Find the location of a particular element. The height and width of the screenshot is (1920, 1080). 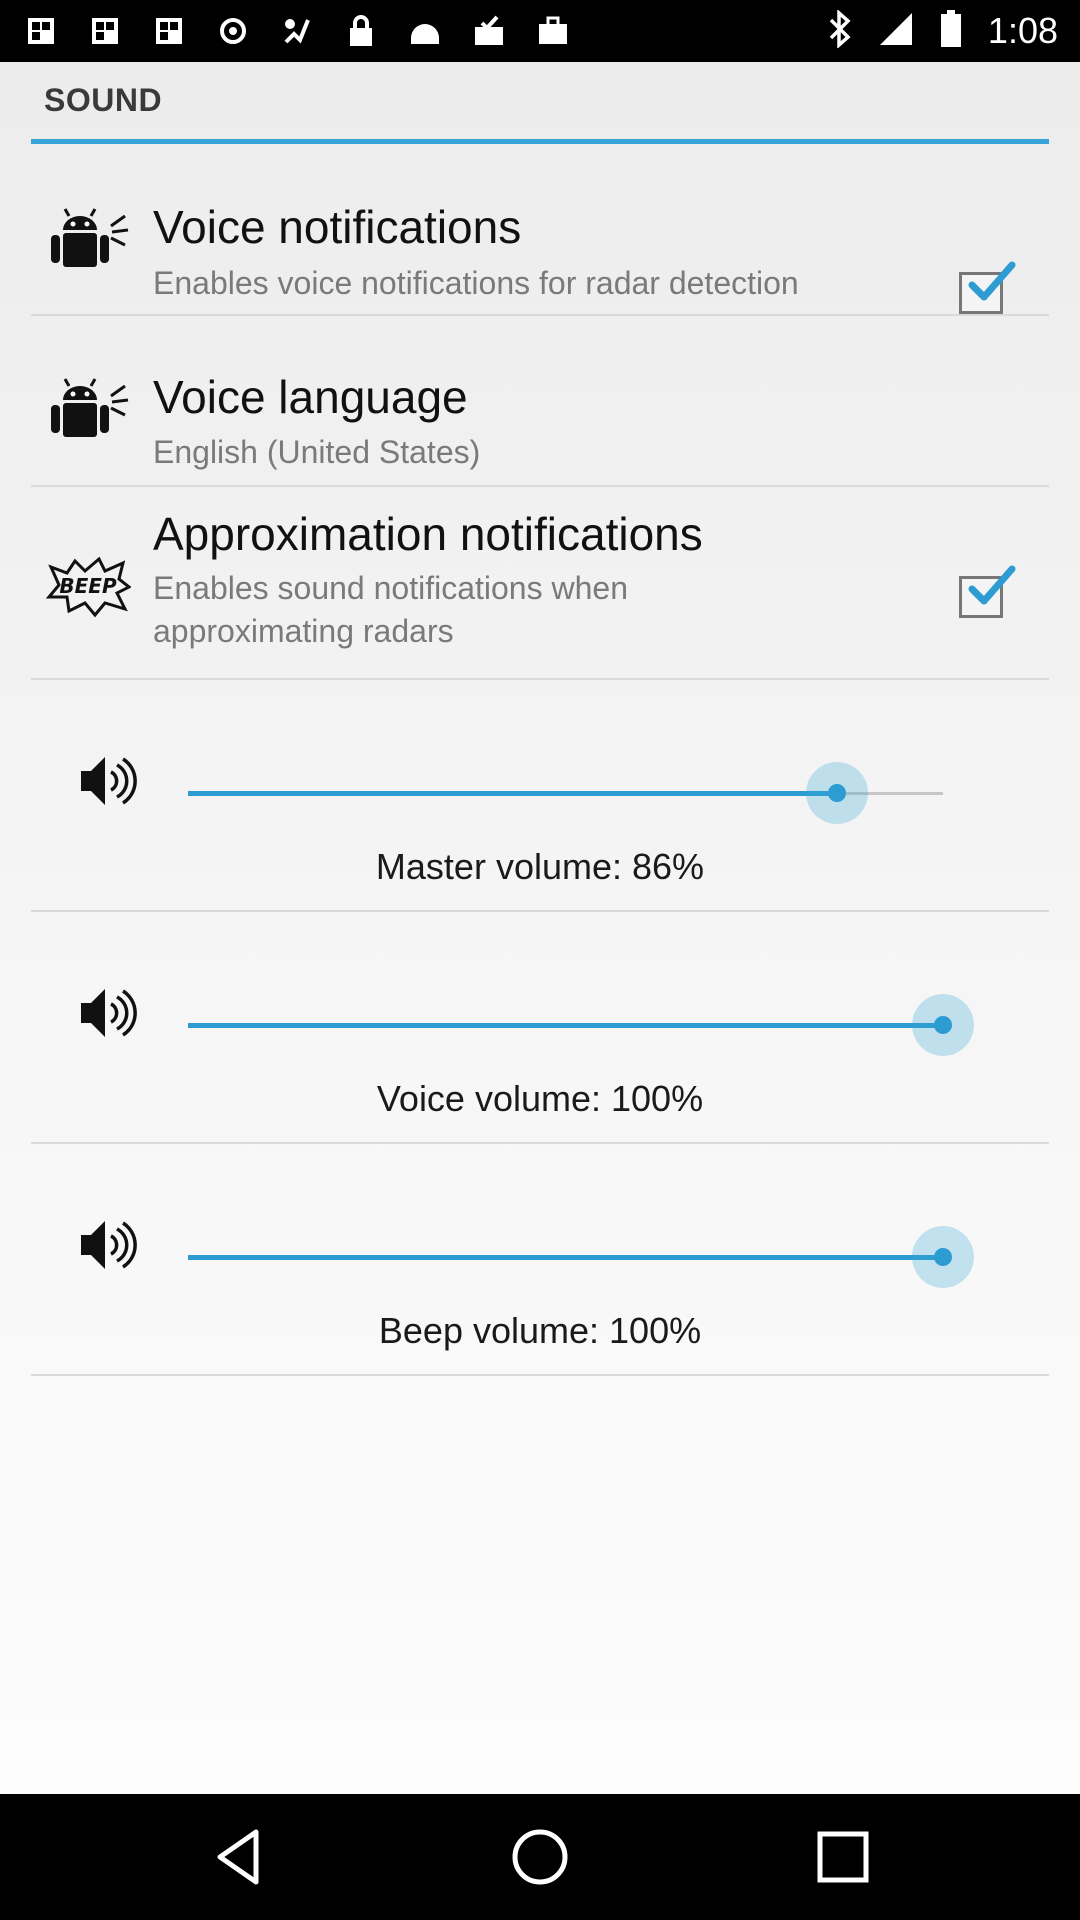

sync-icon is located at coordinates (233, 31).